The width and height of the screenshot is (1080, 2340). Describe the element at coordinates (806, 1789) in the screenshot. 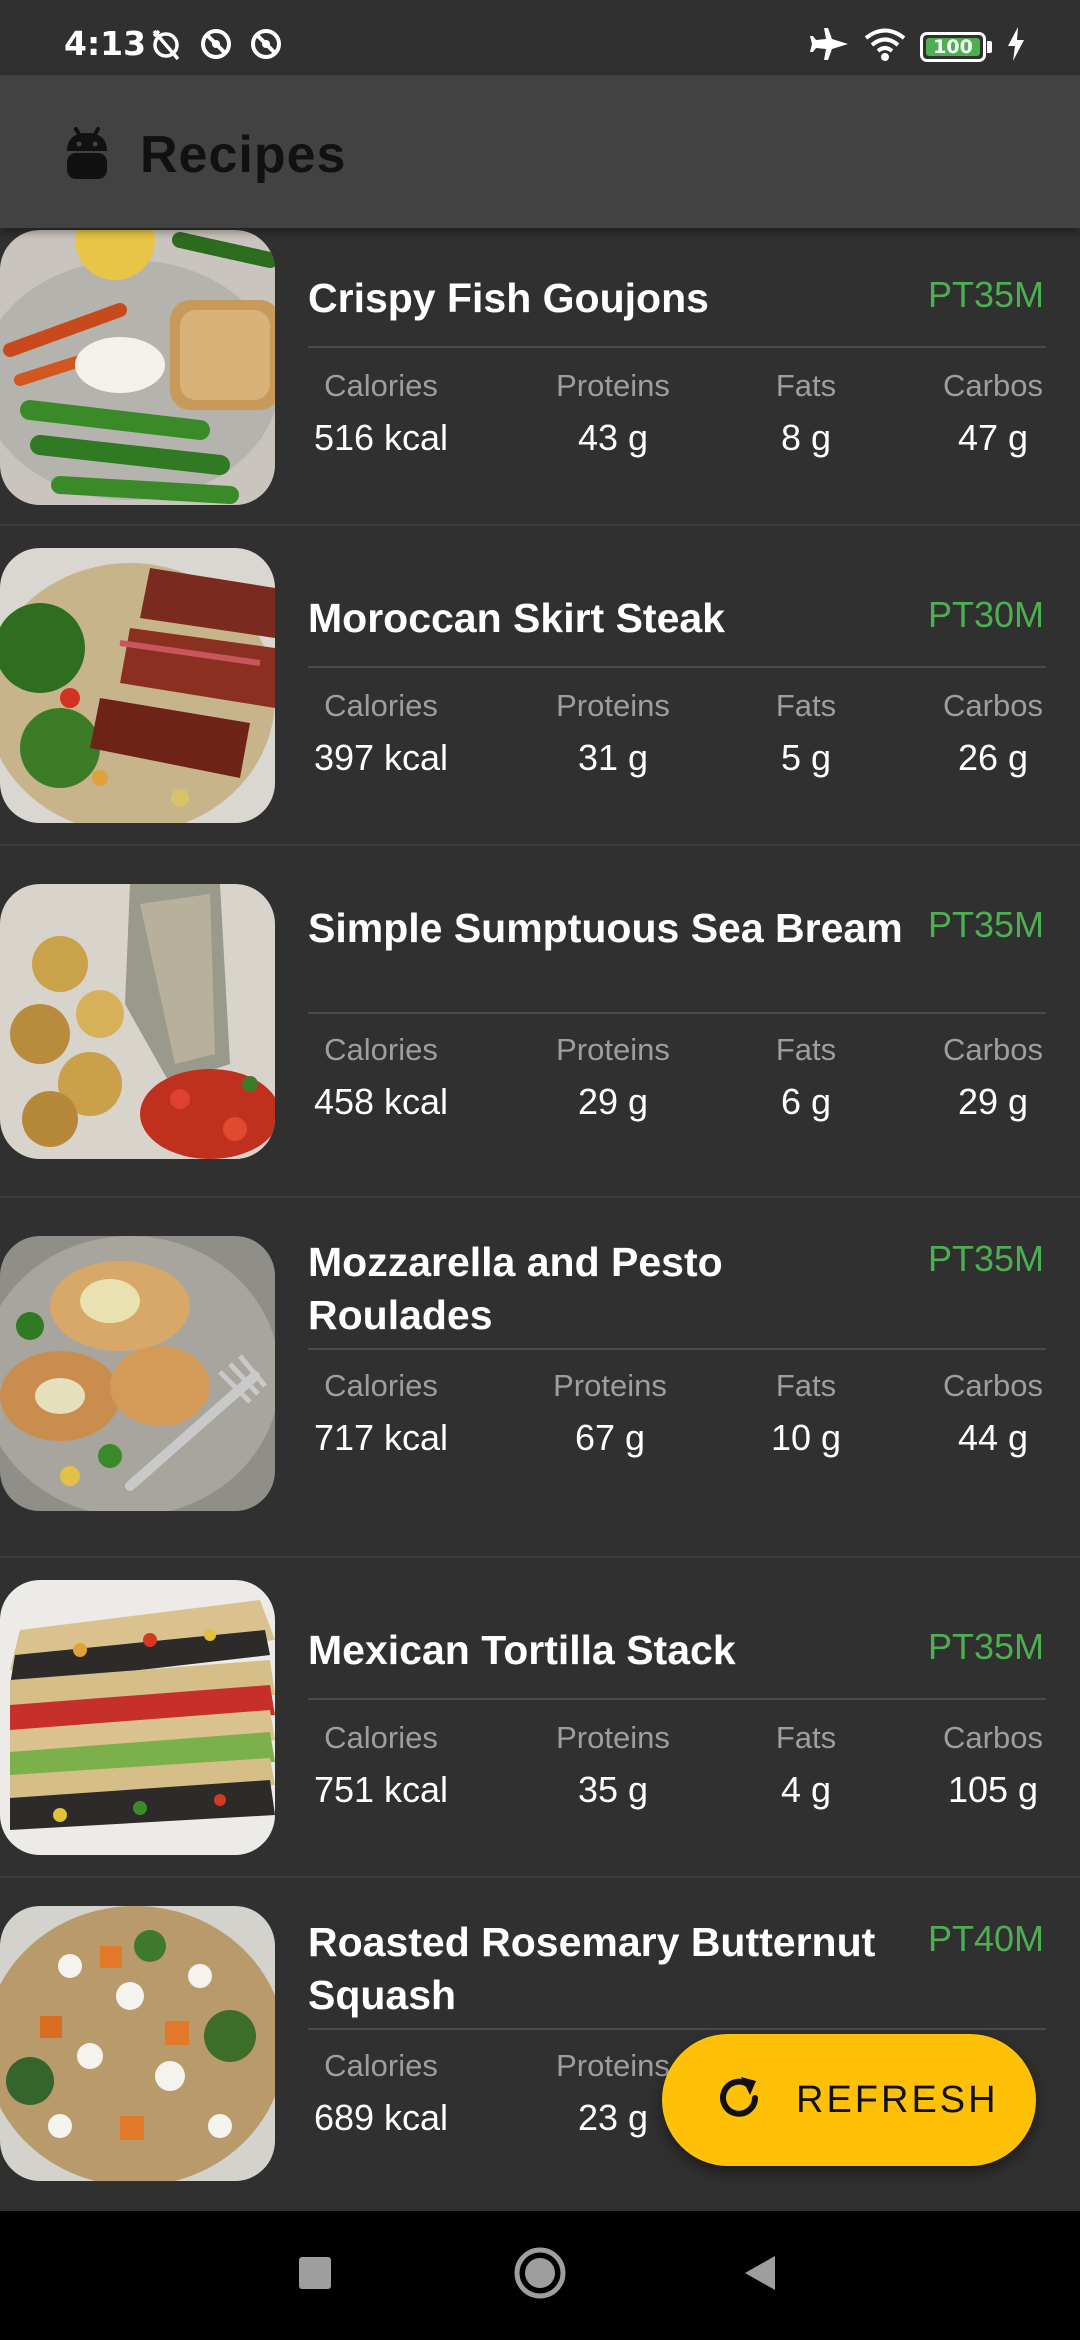

I see `stat-value: 4 g` at that location.